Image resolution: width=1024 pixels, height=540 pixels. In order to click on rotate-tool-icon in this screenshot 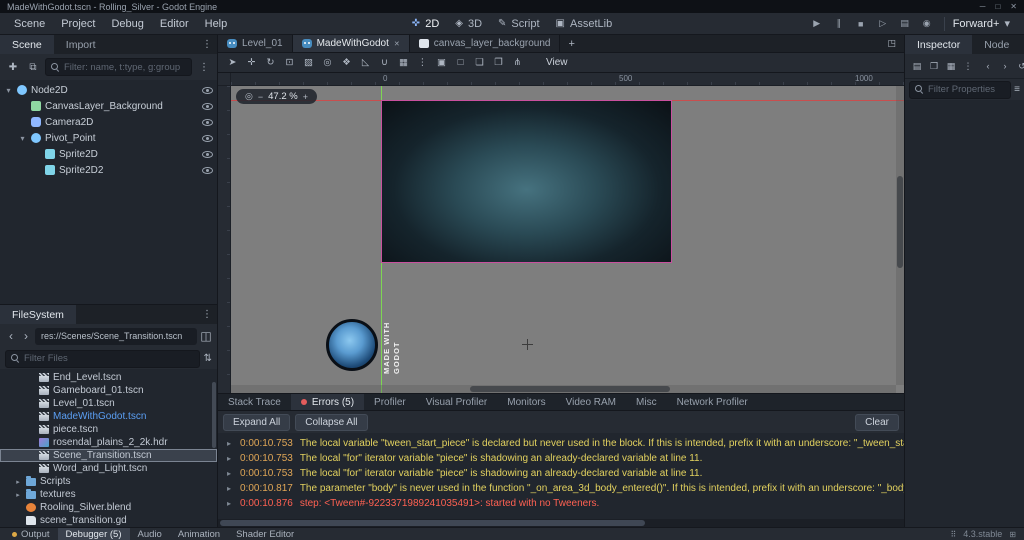, I will do `click(270, 63)`.